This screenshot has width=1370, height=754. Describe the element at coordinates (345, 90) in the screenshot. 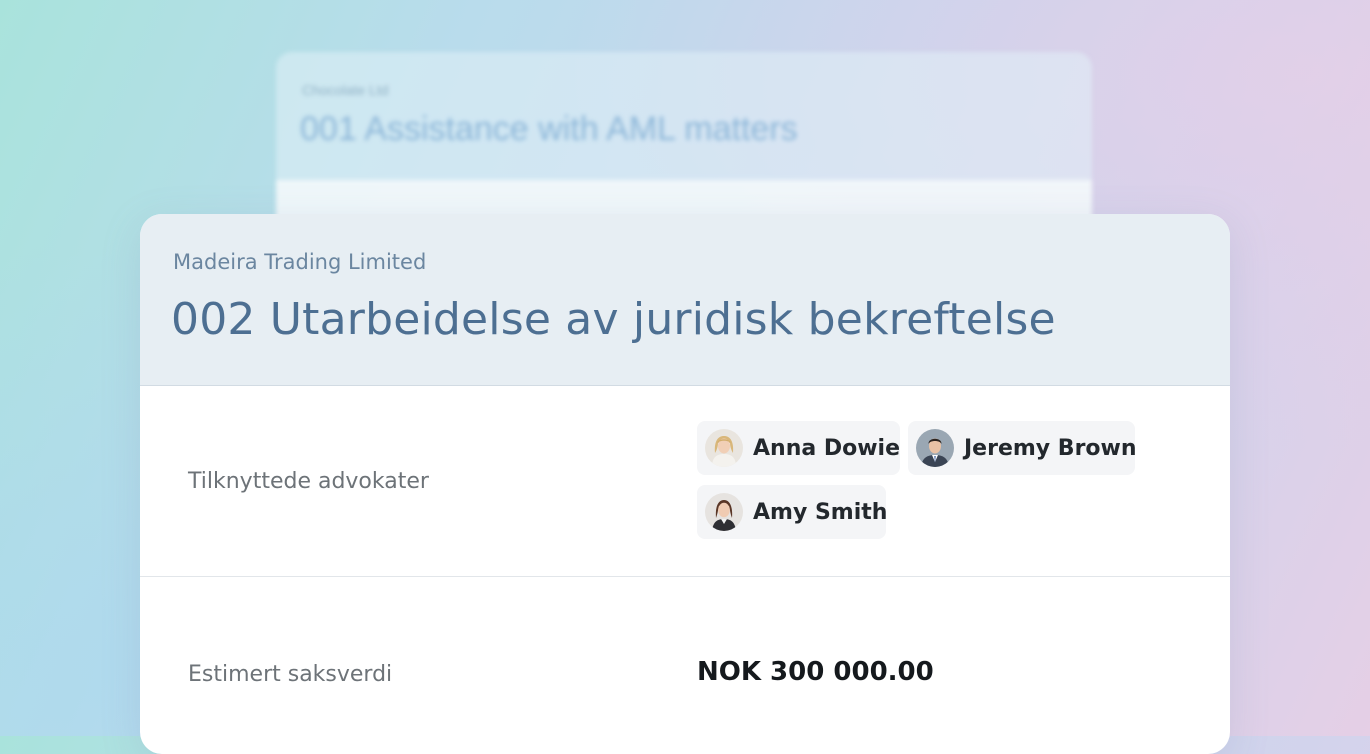

I see `background-card-client: Chocolate Ltd` at that location.